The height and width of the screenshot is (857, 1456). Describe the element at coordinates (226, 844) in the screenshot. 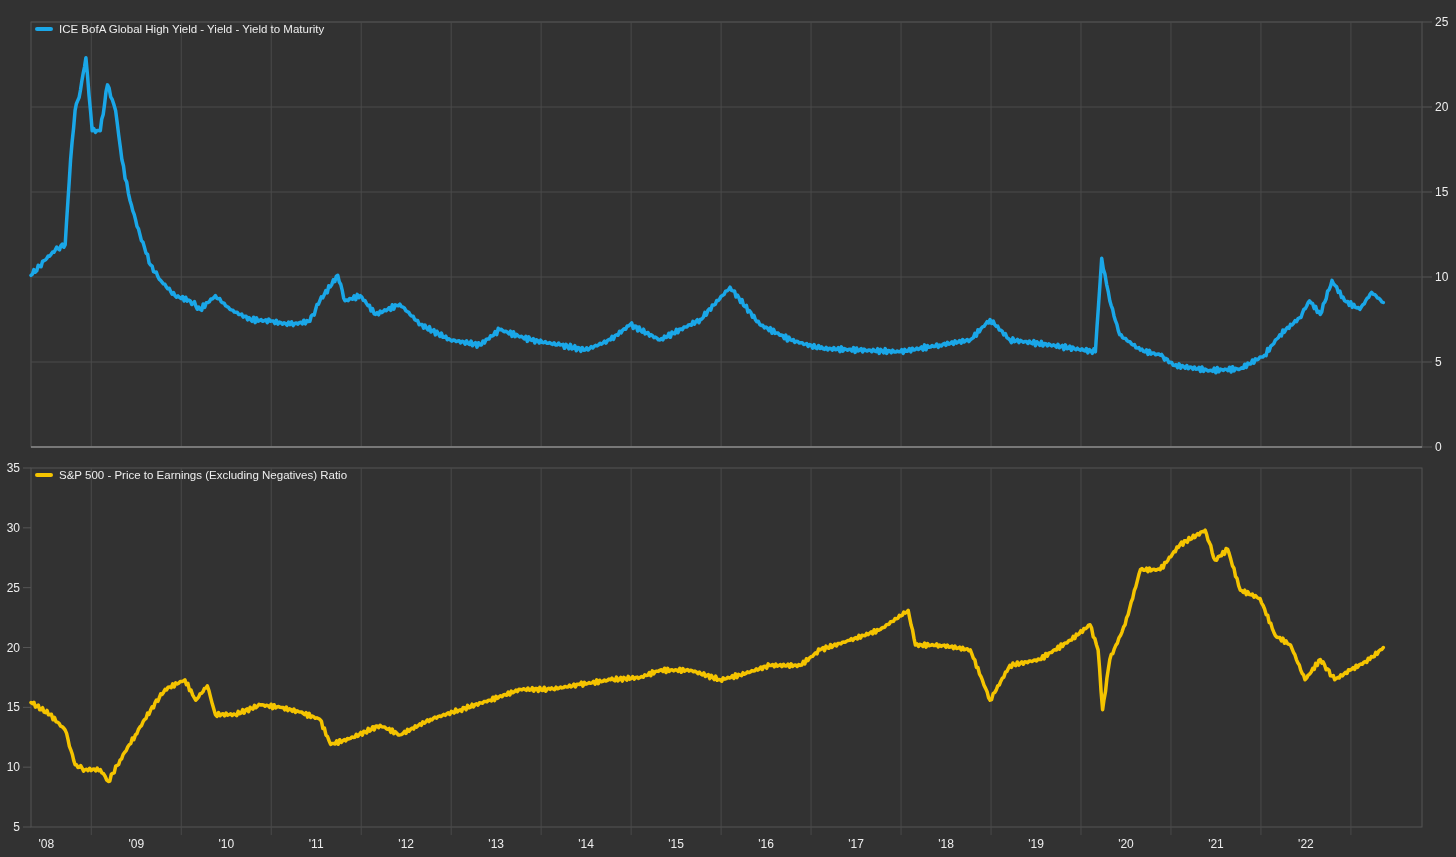

I see `x-axis-label: '10` at that location.